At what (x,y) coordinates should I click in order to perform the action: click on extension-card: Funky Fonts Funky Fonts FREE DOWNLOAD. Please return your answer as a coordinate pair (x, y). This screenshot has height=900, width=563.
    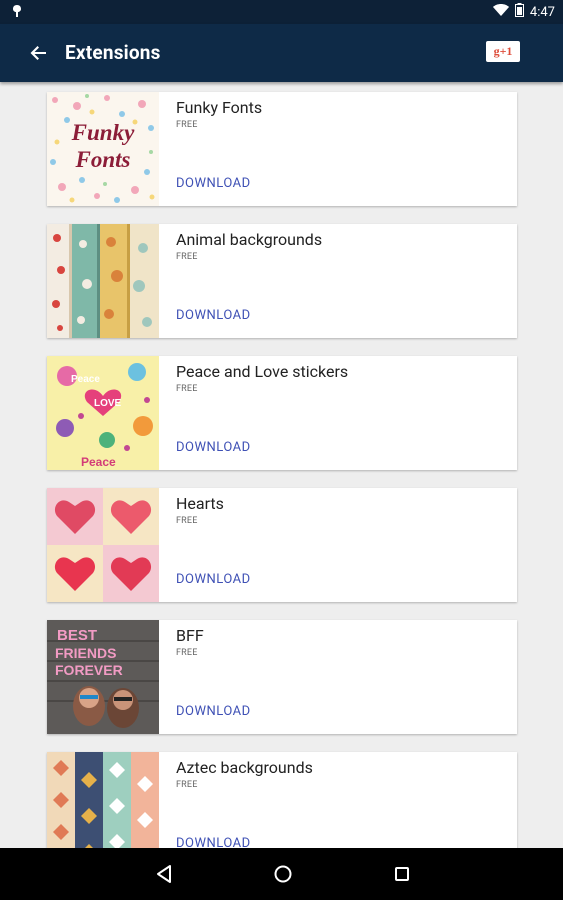
    Looking at the image, I should click on (282, 149).